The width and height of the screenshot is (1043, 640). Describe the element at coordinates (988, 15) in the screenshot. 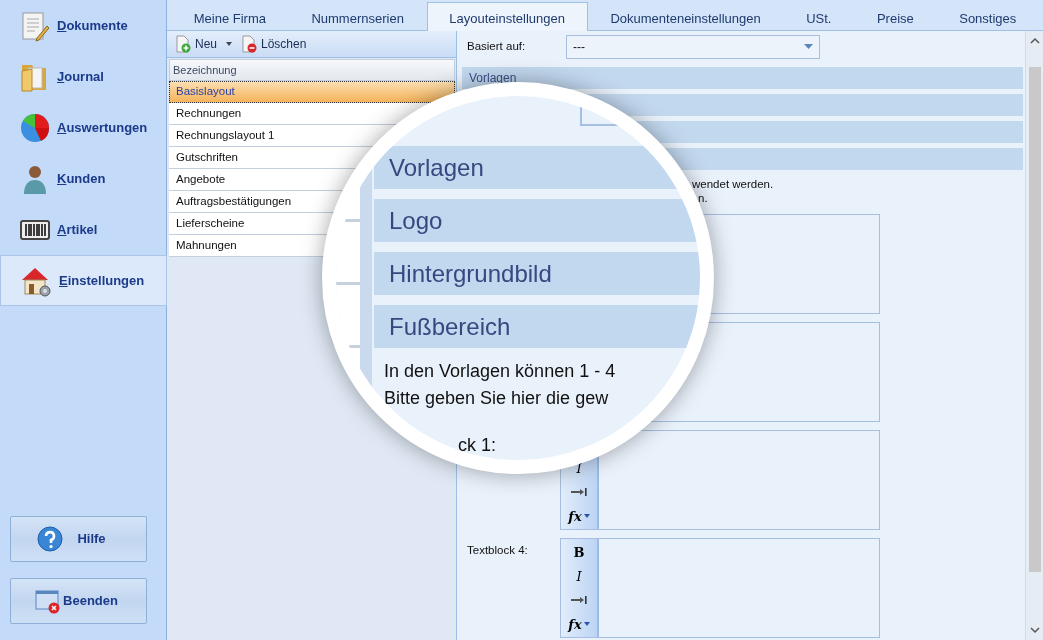

I see `tab: Sonstiges` at that location.